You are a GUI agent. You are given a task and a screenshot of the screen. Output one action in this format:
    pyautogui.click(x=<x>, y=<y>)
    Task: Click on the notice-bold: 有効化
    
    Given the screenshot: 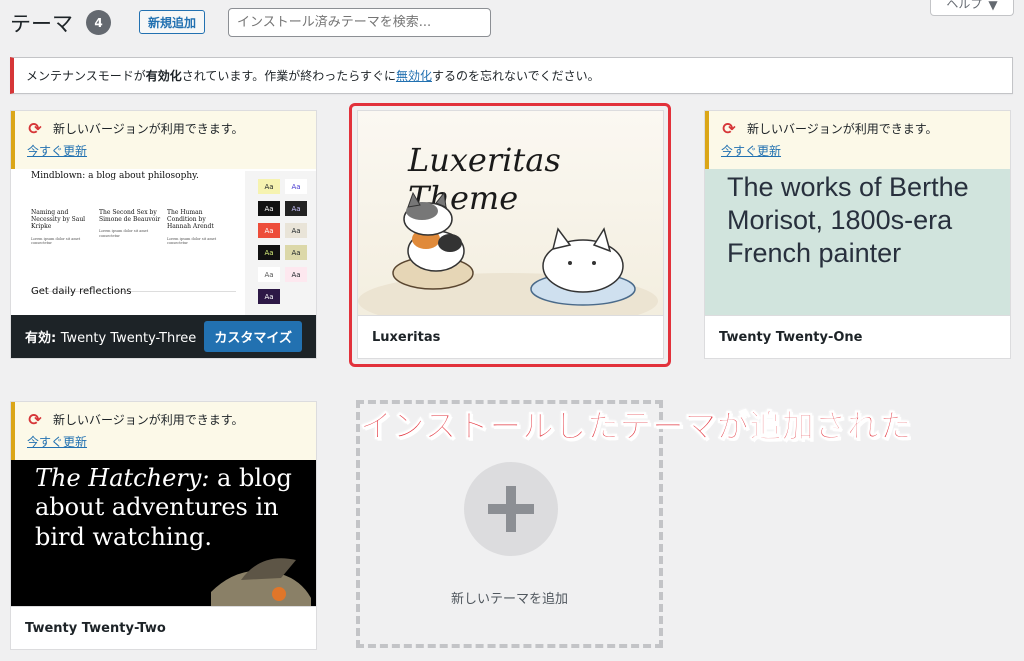 What is the action you would take?
    pyautogui.click(x=163, y=76)
    